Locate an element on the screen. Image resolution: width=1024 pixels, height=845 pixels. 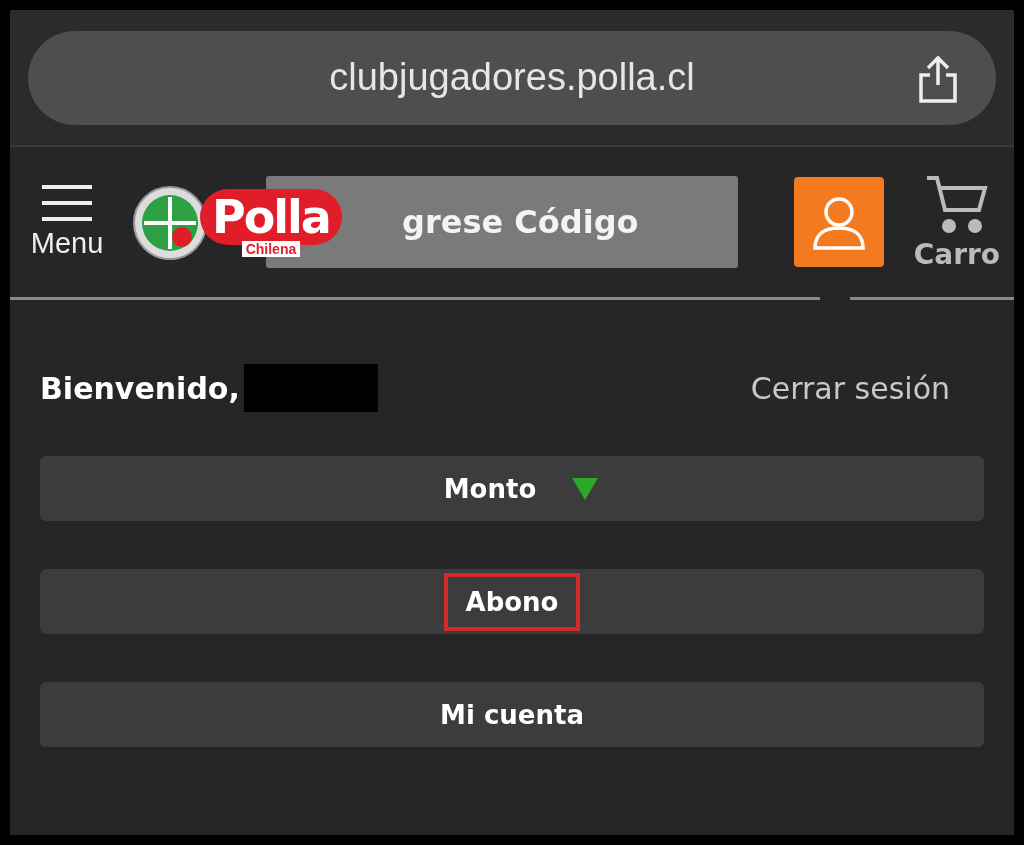
menu-item: Monto is located at coordinates (512, 488).